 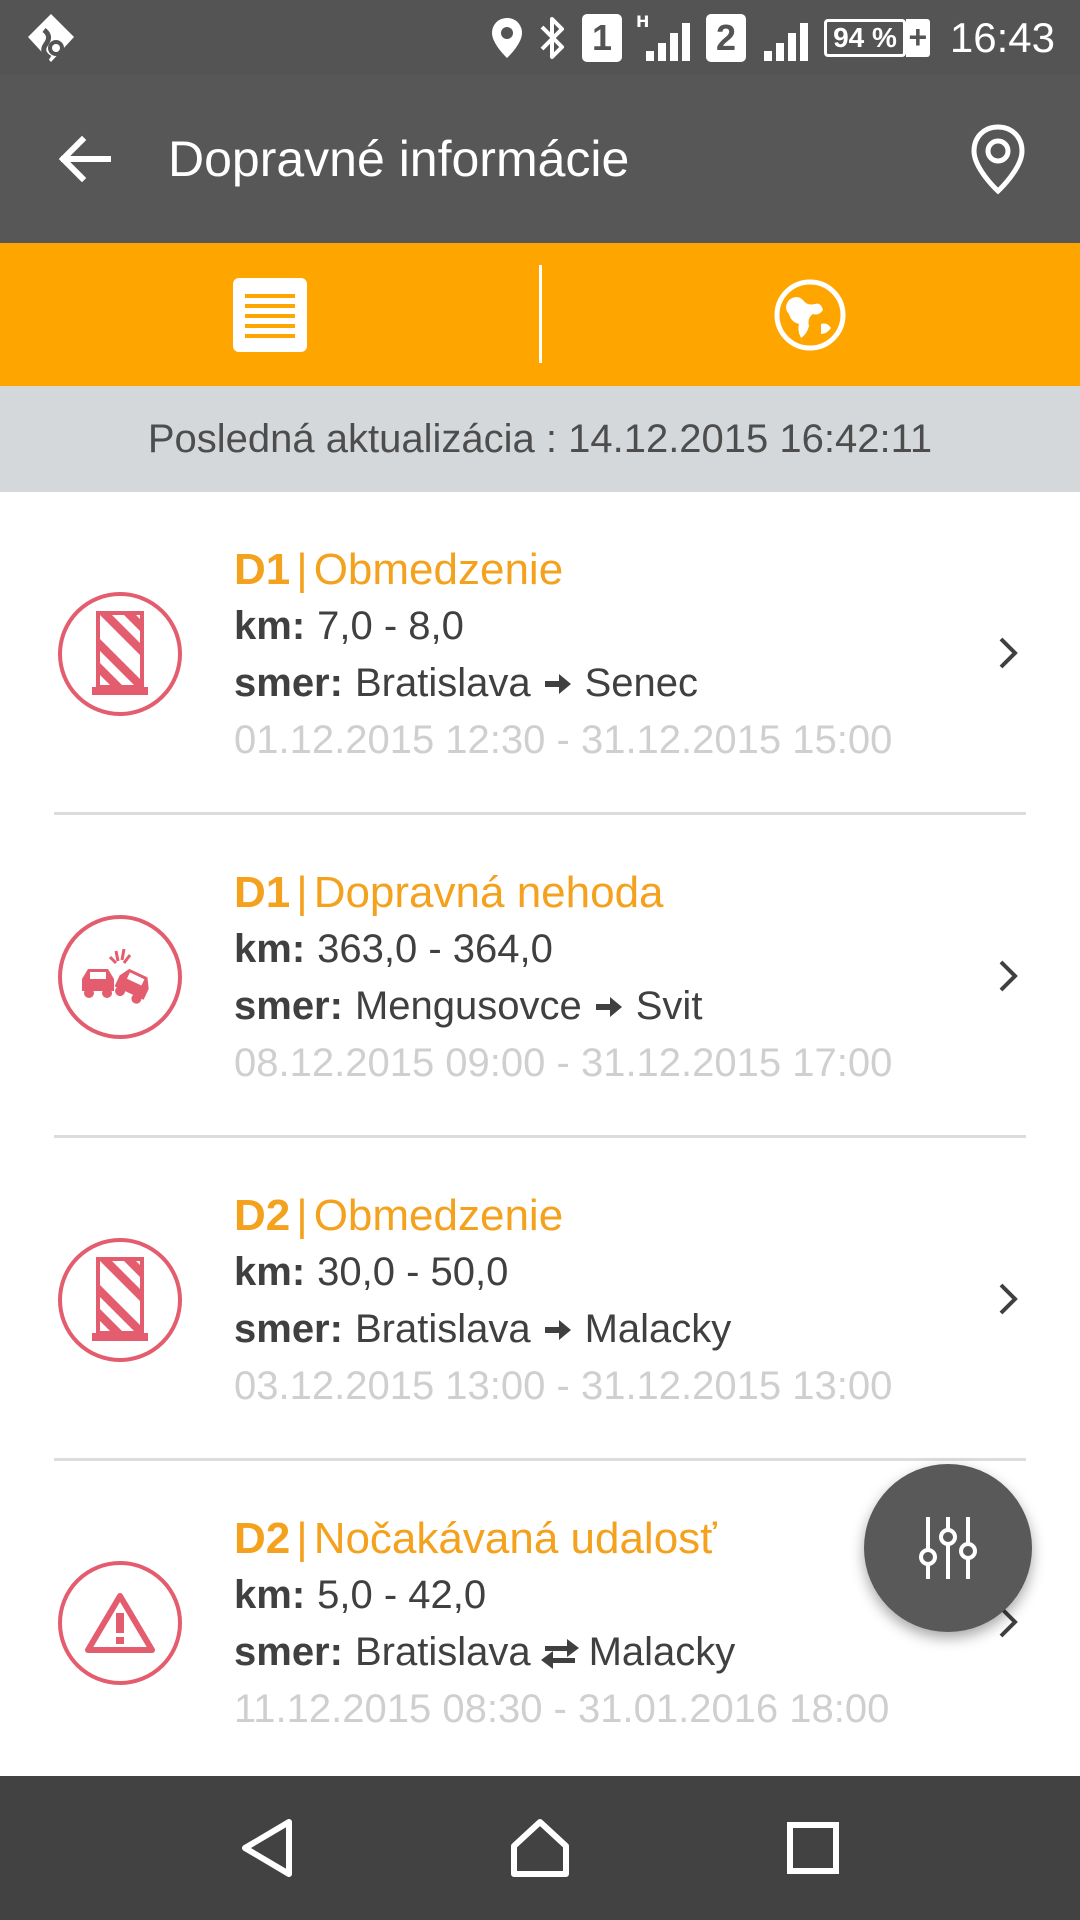 What do you see at coordinates (51, 39) in the screenshot?
I see `navigation-app-icon` at bounding box center [51, 39].